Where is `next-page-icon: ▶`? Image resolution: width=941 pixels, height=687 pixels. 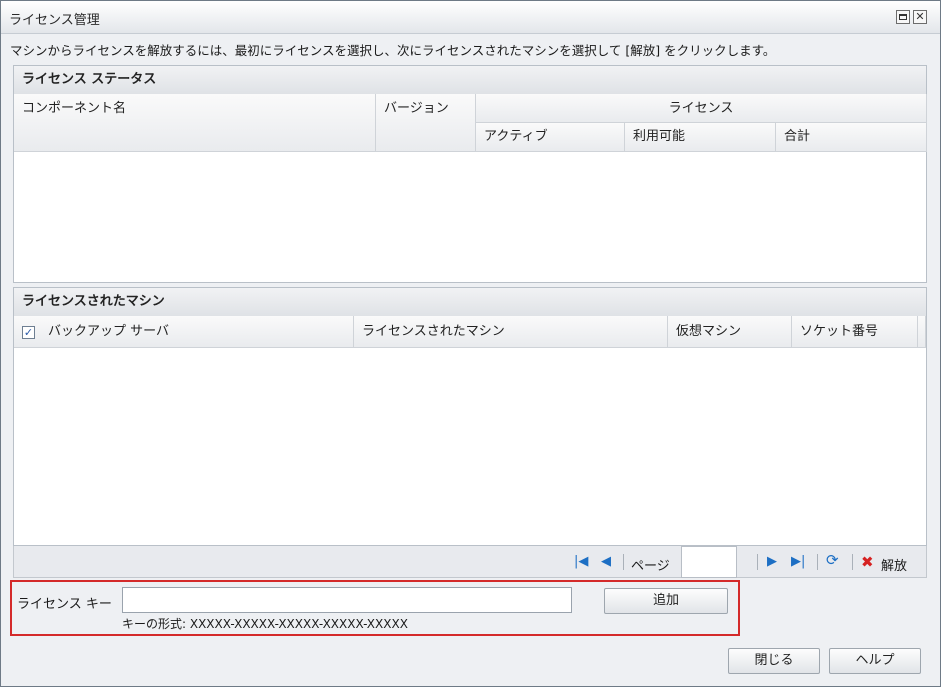 next-page-icon: ▶ is located at coordinates (772, 562).